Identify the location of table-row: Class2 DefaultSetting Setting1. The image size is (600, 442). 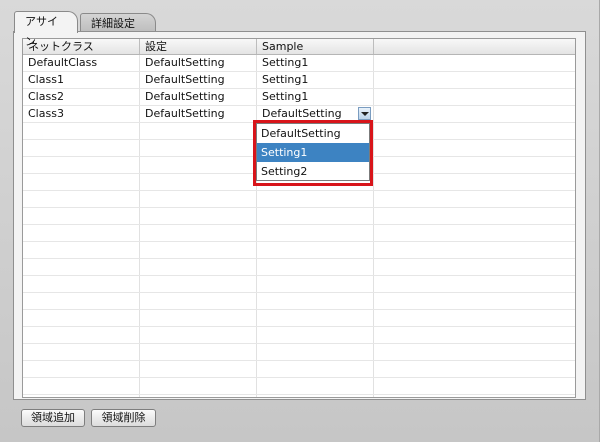
(299, 97).